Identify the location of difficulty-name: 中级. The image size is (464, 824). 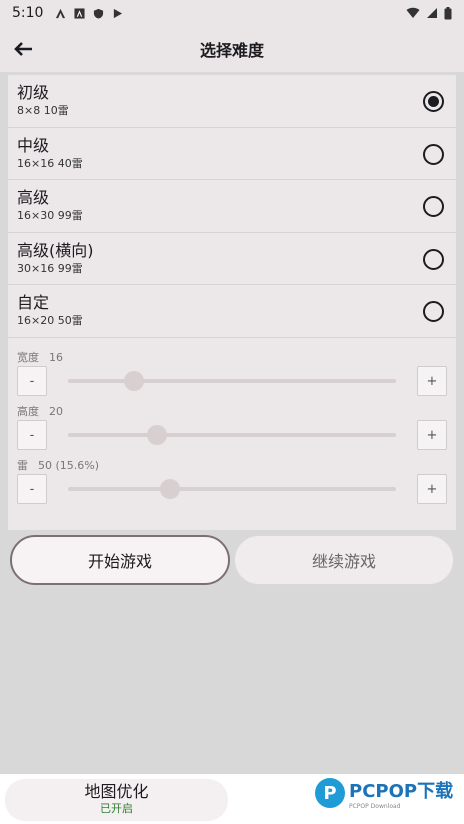
(33, 145).